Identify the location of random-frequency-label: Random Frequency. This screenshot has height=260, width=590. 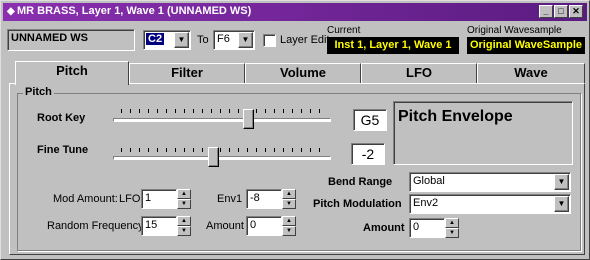
(95, 226).